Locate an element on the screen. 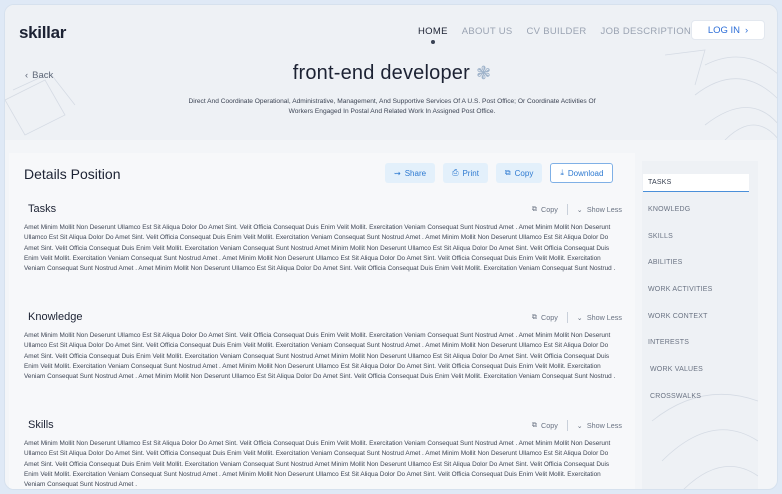 This screenshot has width=782, height=494. share-button: ⇝ Share is located at coordinates (410, 173).